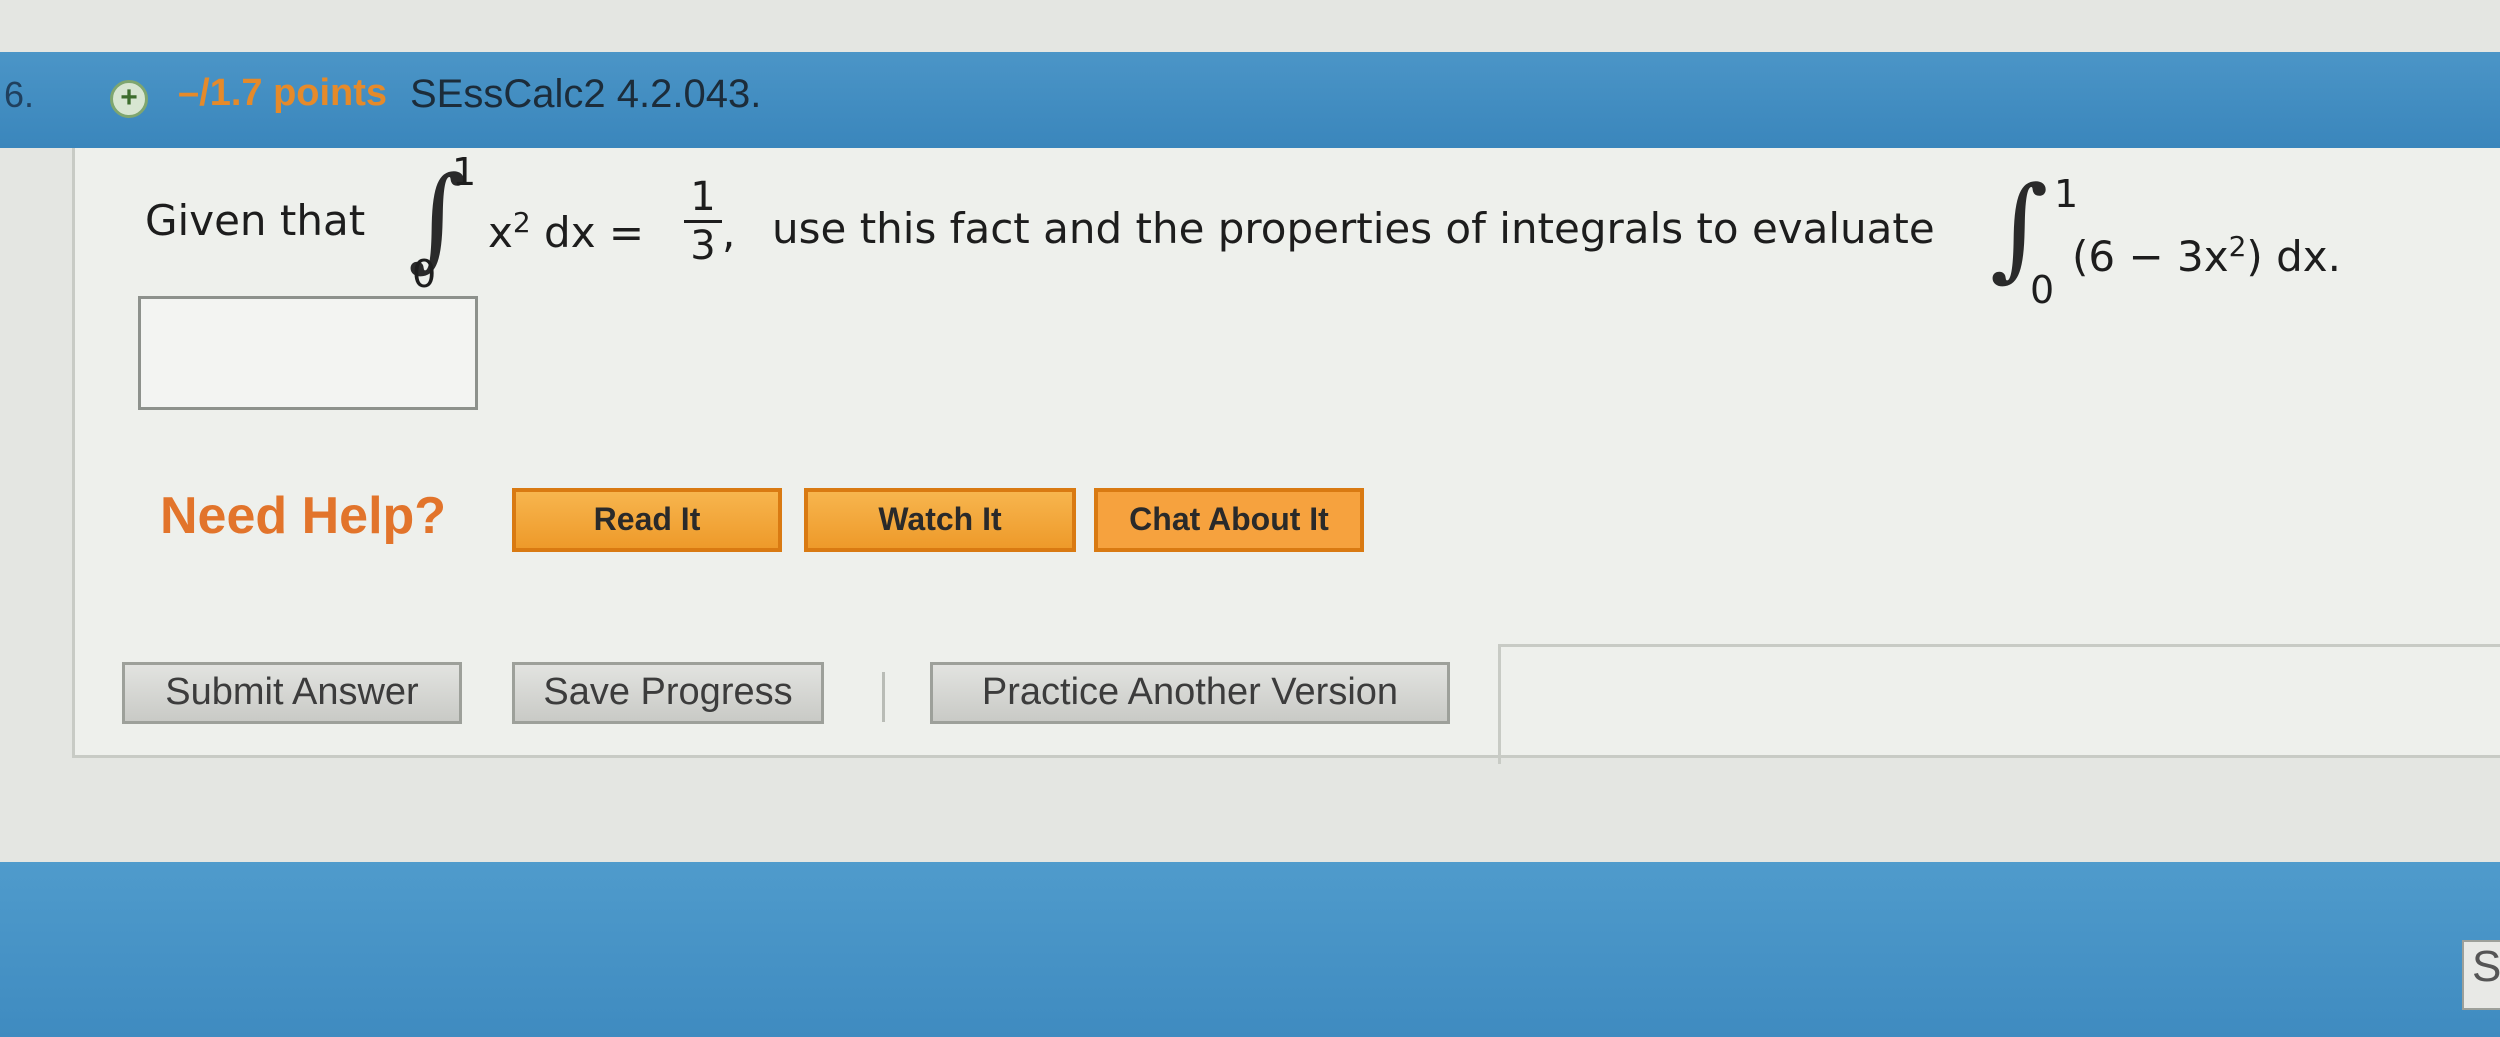 This screenshot has width=2500, height=1037. What do you see at coordinates (2237, 246) in the screenshot?
I see `integrand2-exponent: 2` at bounding box center [2237, 246].